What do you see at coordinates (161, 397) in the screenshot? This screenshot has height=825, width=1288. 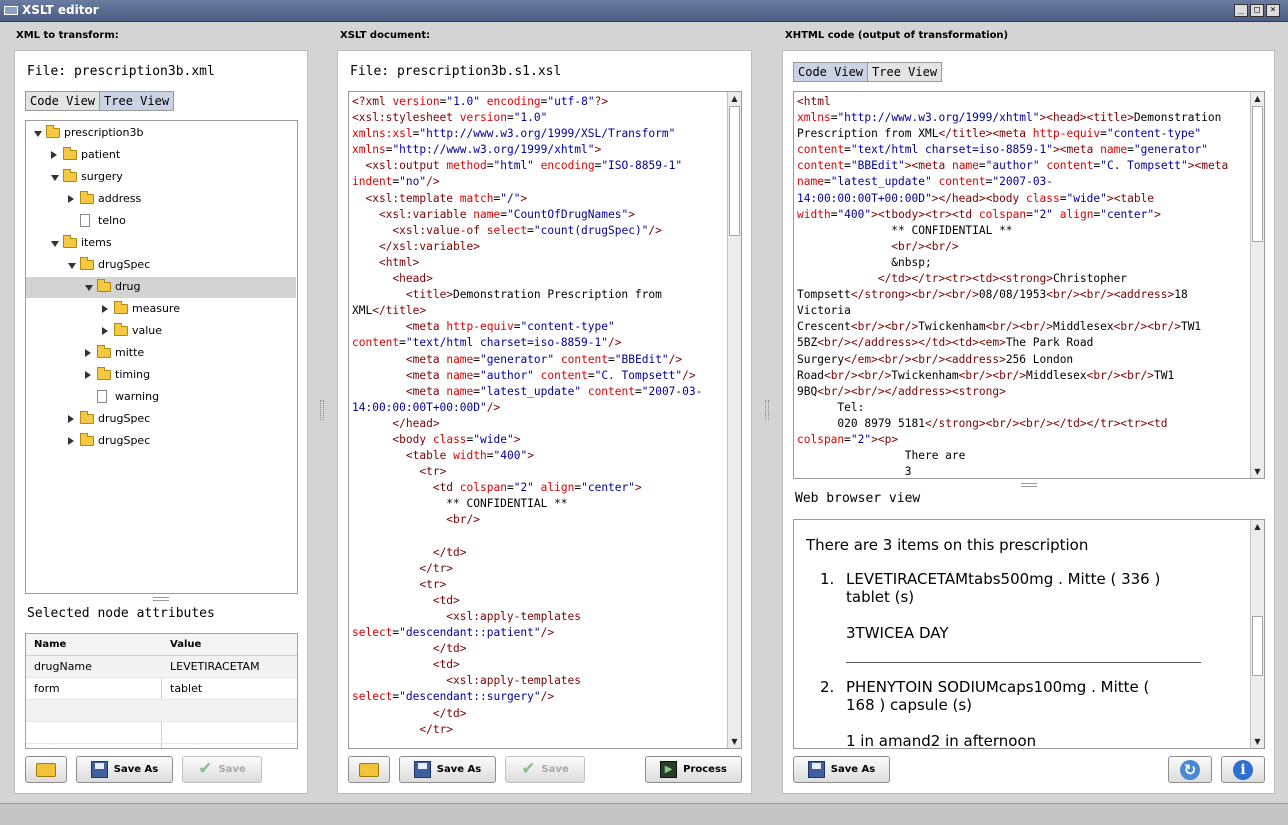 I see `tree-node: warning` at bounding box center [161, 397].